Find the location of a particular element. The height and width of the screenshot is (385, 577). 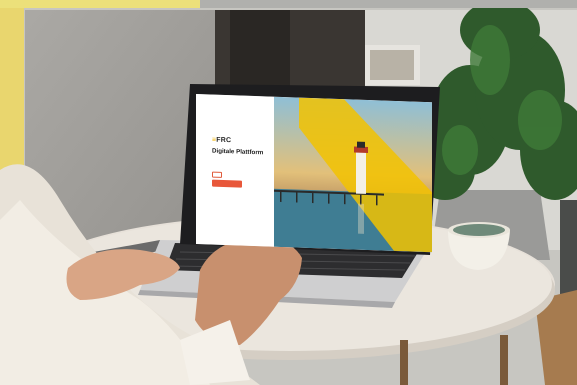

page-headline: Digitale Plattform is located at coordinates (238, 152).